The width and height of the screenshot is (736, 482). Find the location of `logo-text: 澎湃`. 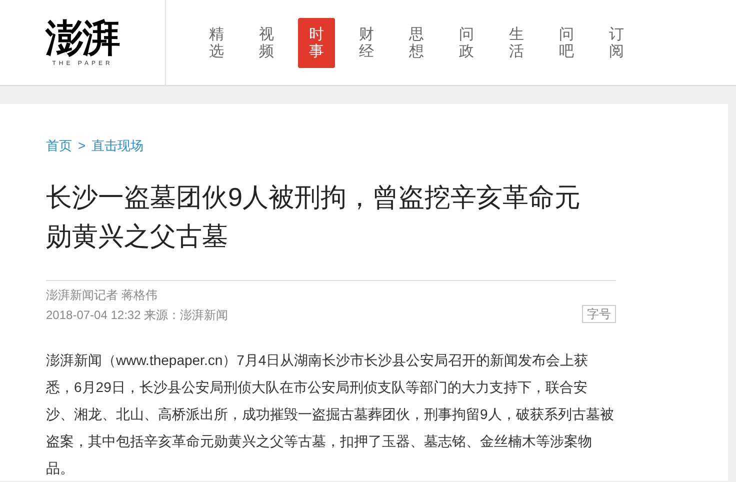

logo-text: 澎湃 is located at coordinates (82, 37).